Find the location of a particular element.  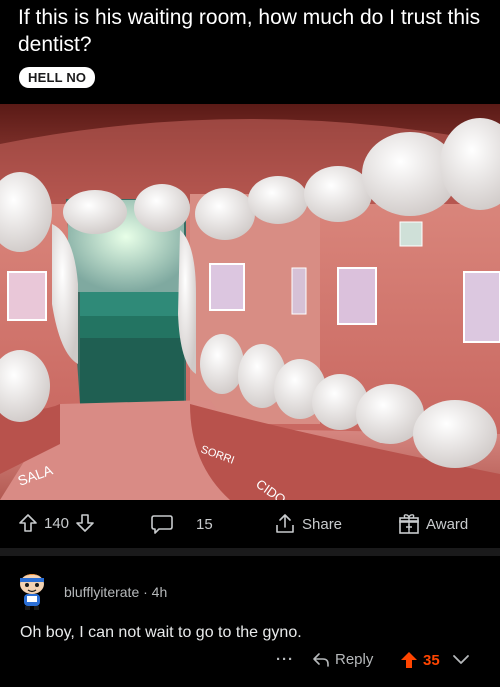

reply-label: Reply is located at coordinates (354, 659).